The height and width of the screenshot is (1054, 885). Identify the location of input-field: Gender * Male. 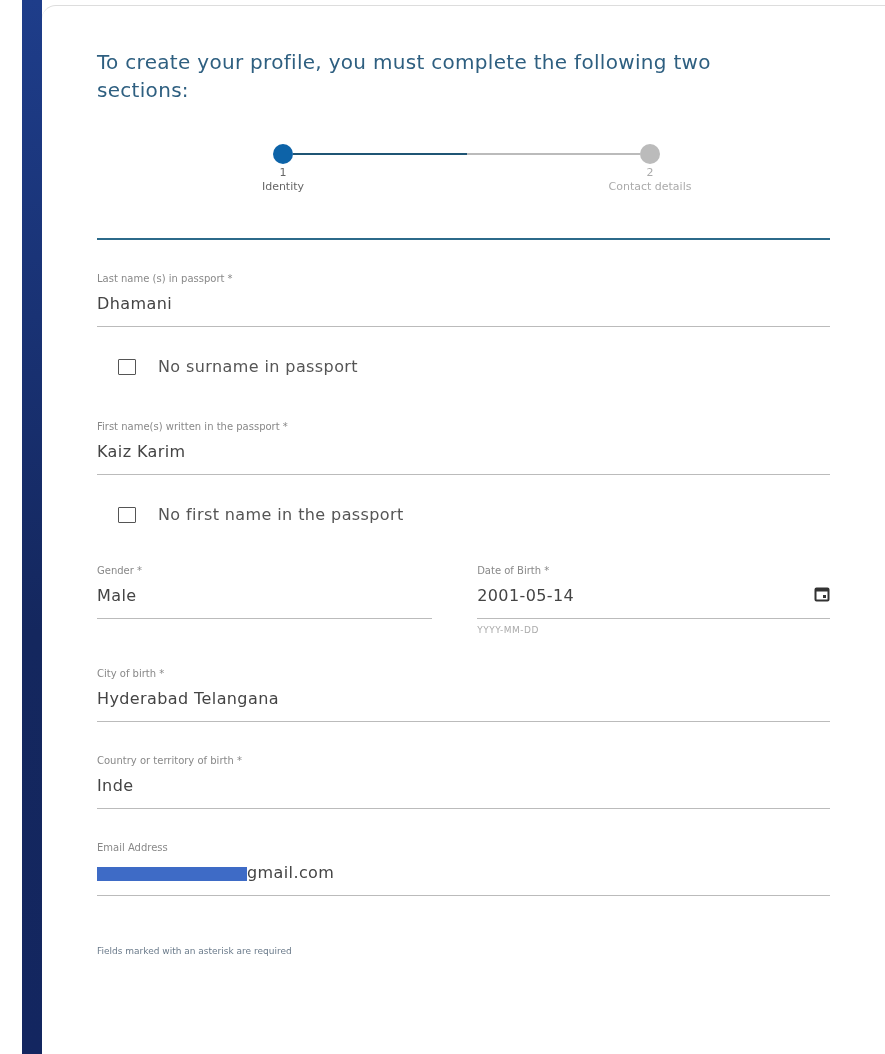
(265, 591).